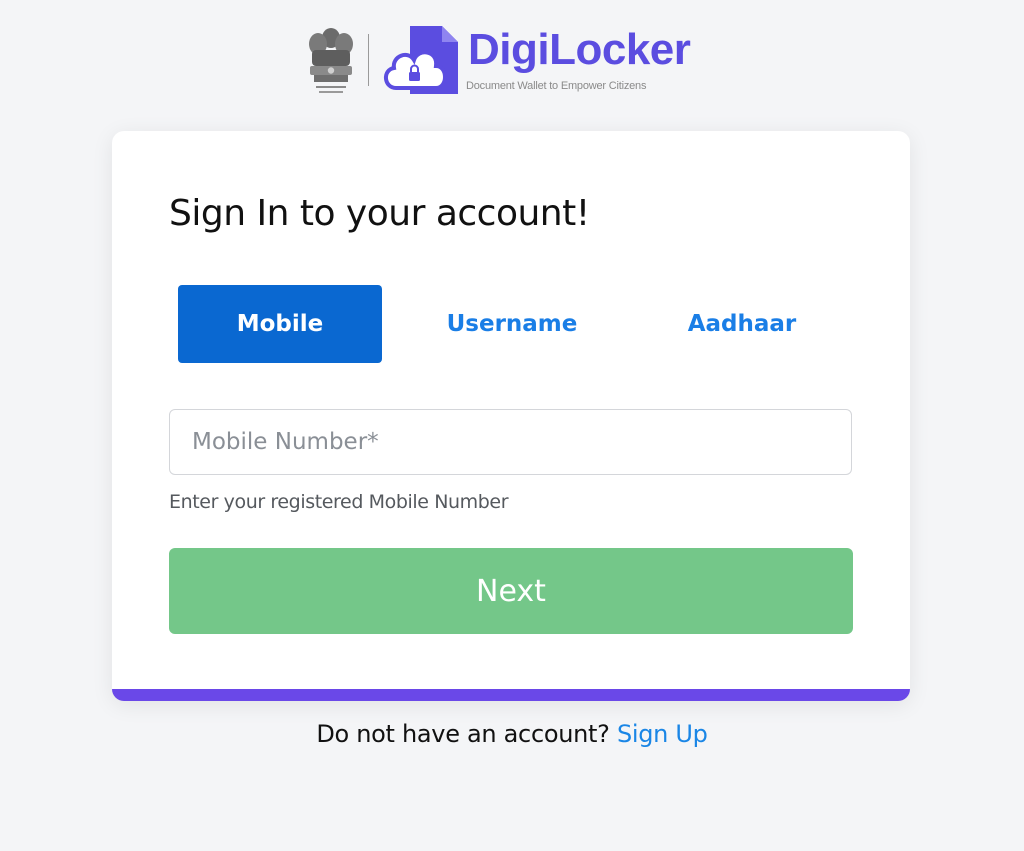 Image resolution: width=1024 pixels, height=851 pixels. I want to click on signup-prompt: Do not have an account? Sign Up, so click(512, 734).